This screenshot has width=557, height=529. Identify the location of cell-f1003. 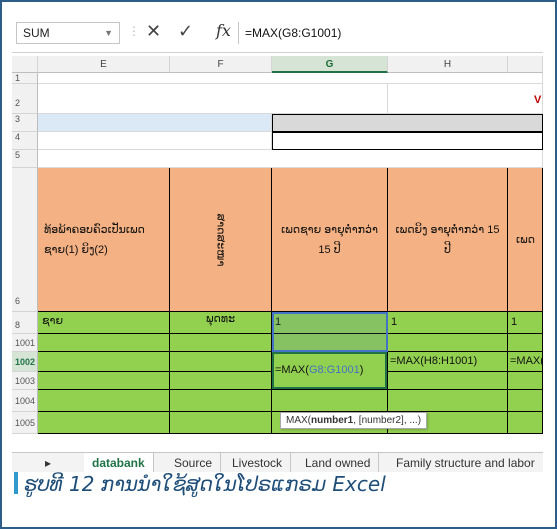
(221, 381).